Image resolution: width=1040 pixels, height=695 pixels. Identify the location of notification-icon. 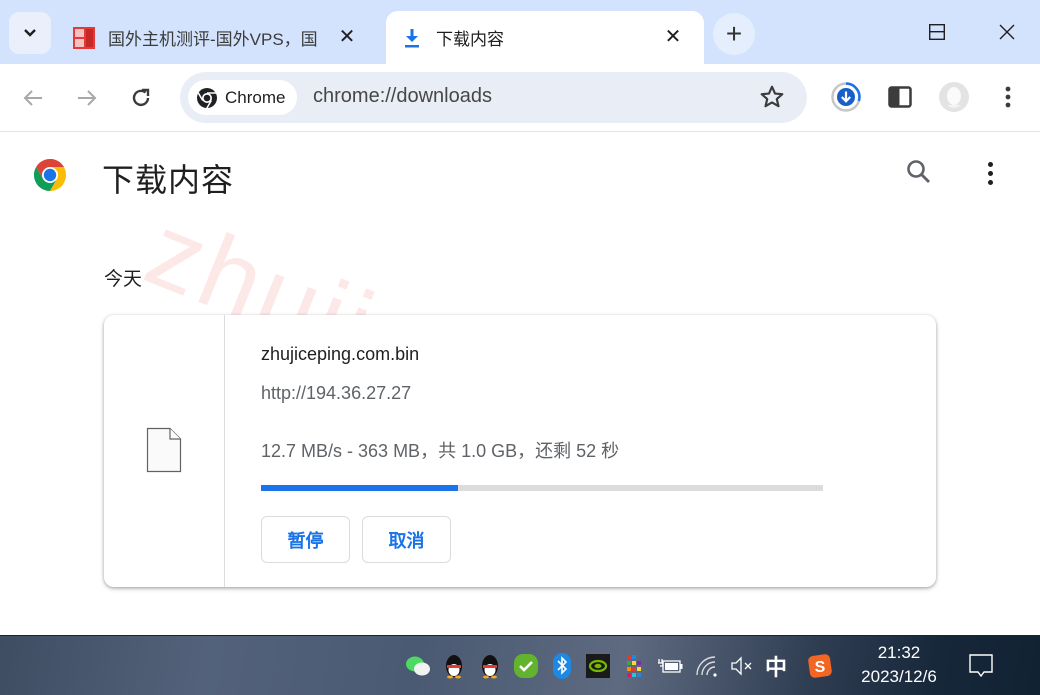
(981, 666).